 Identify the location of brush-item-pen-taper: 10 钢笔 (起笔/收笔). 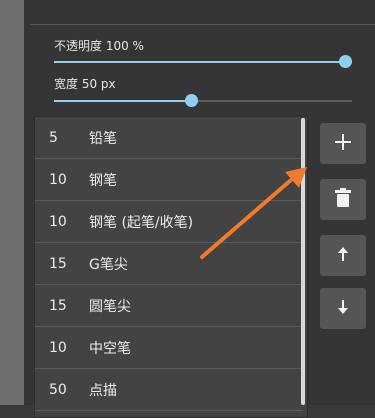
(169, 222).